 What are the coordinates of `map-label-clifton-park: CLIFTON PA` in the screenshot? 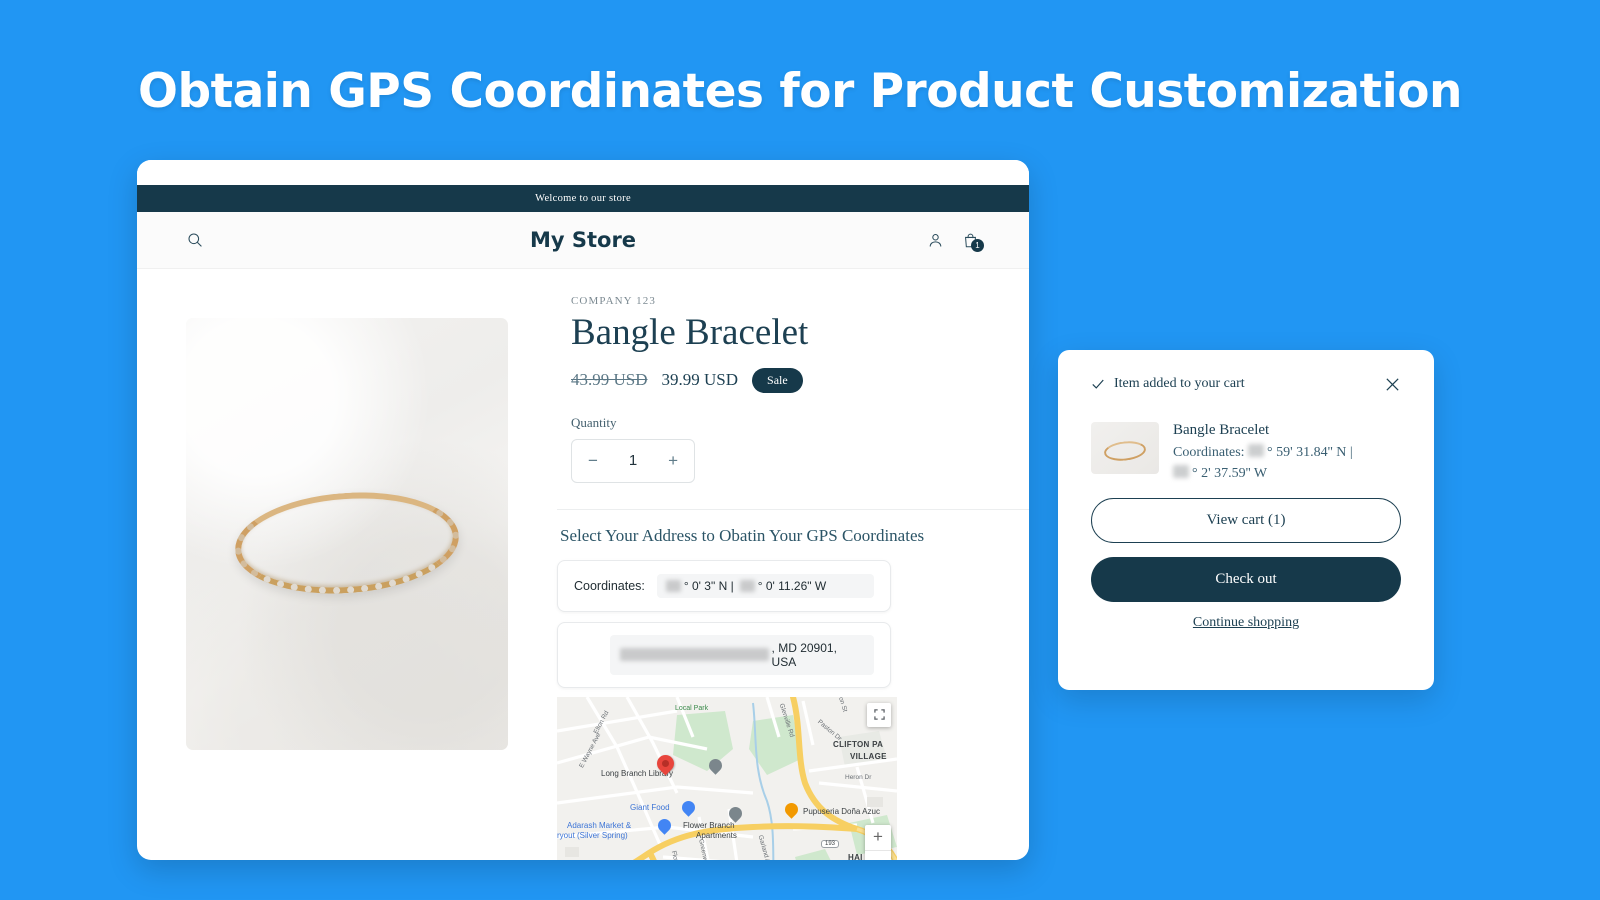 It's located at (858, 744).